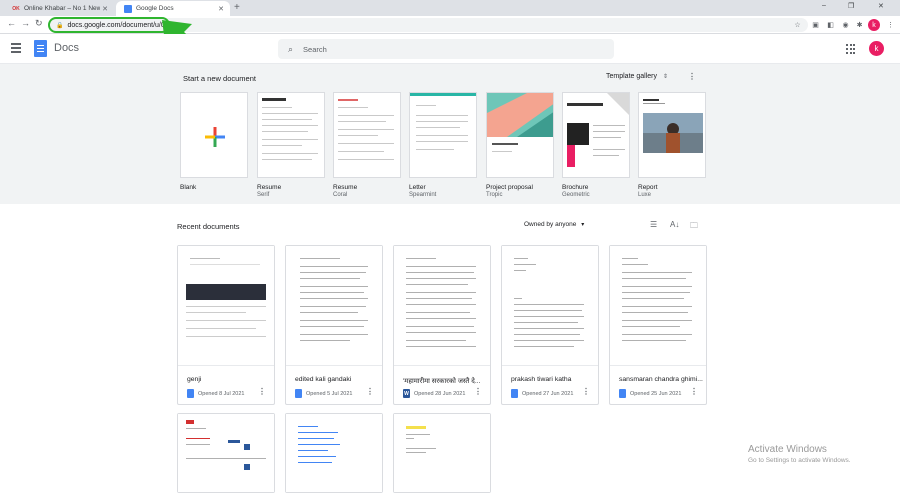  What do you see at coordinates (799, 460) in the screenshot?
I see `watermark-subtitle: Go to Settings to activate Windows.` at bounding box center [799, 460].